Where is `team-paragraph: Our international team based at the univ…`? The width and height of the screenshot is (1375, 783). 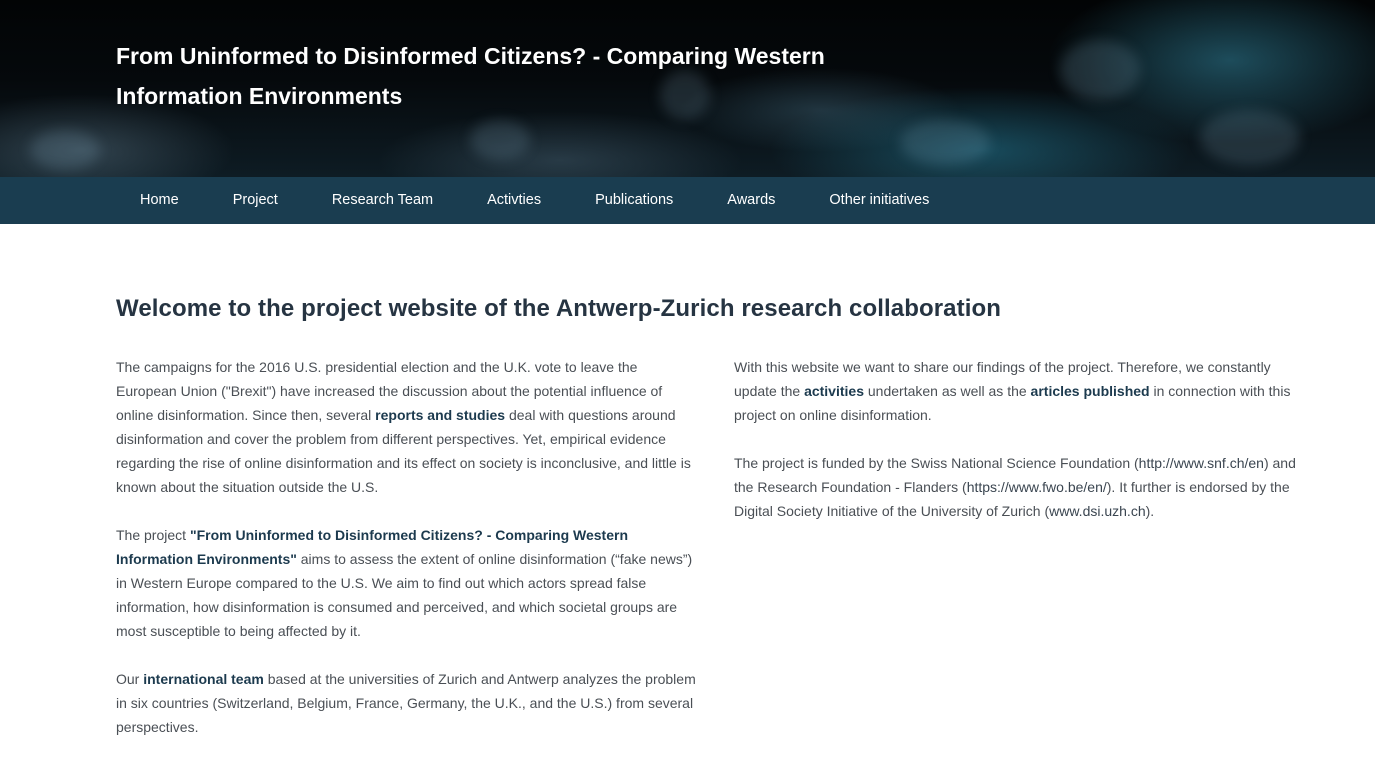 team-paragraph: Our international team based at the univ… is located at coordinates (408, 703).